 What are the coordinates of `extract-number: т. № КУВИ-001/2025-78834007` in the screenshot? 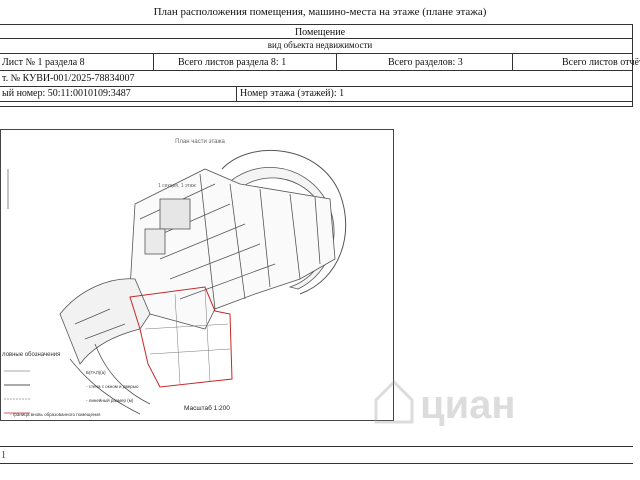 It's located at (68, 78).